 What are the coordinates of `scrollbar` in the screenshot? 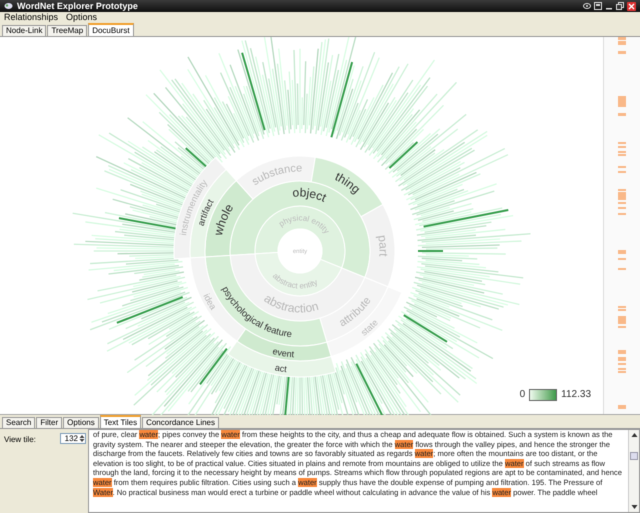 It's located at (633, 471).